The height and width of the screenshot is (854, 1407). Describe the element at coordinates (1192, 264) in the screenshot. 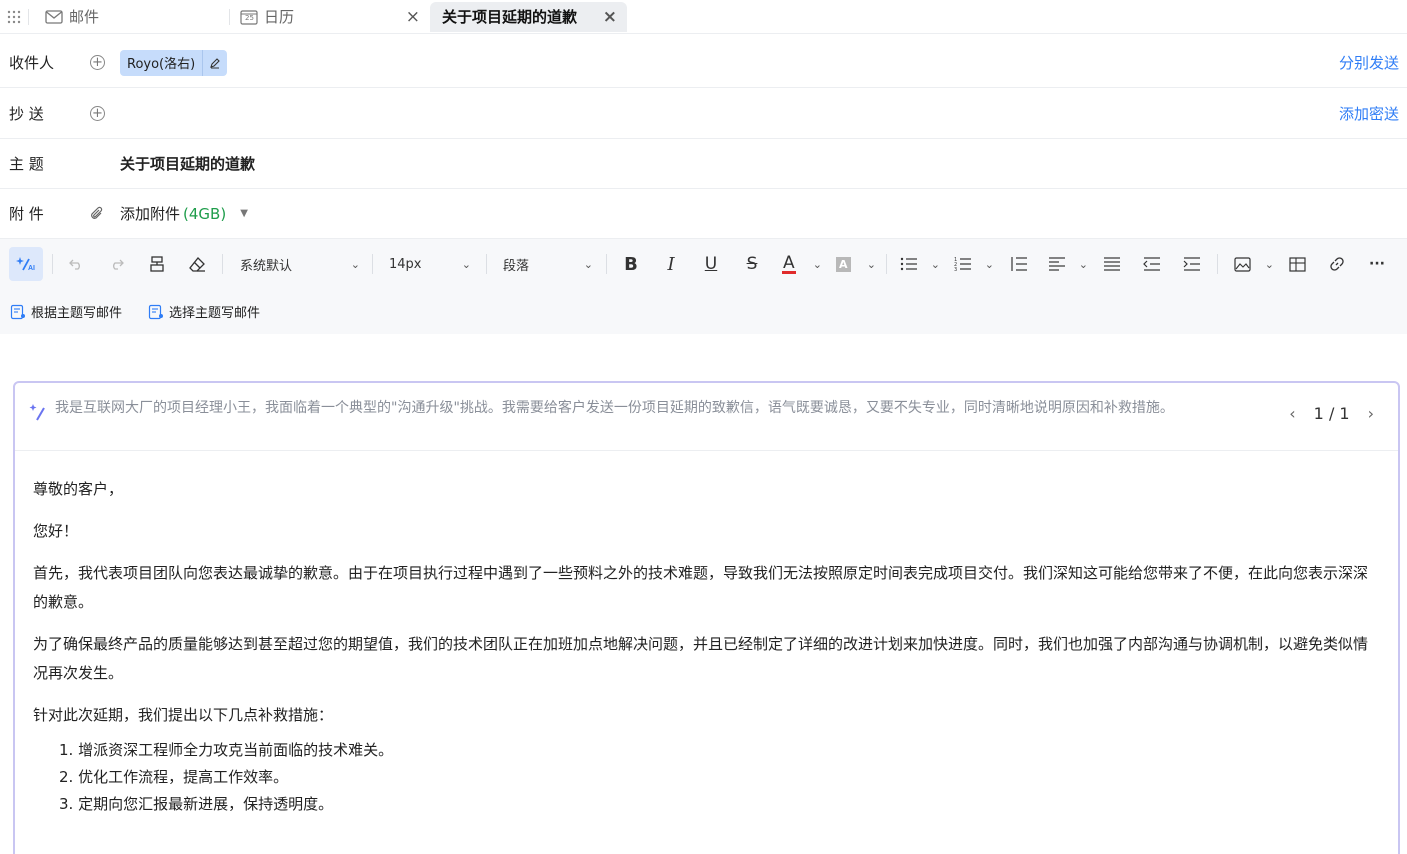

I see `indent-icon` at that location.